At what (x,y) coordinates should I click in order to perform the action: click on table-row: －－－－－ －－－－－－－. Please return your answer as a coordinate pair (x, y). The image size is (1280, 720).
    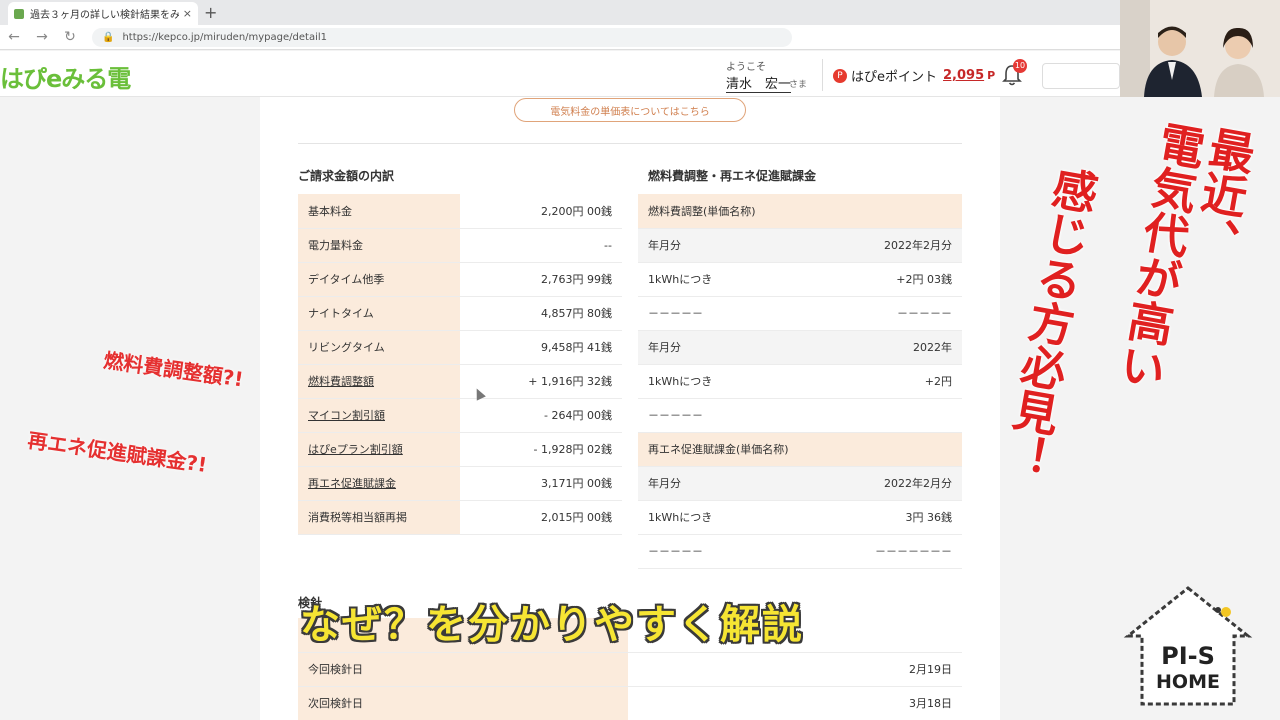
    Looking at the image, I should click on (800, 551).